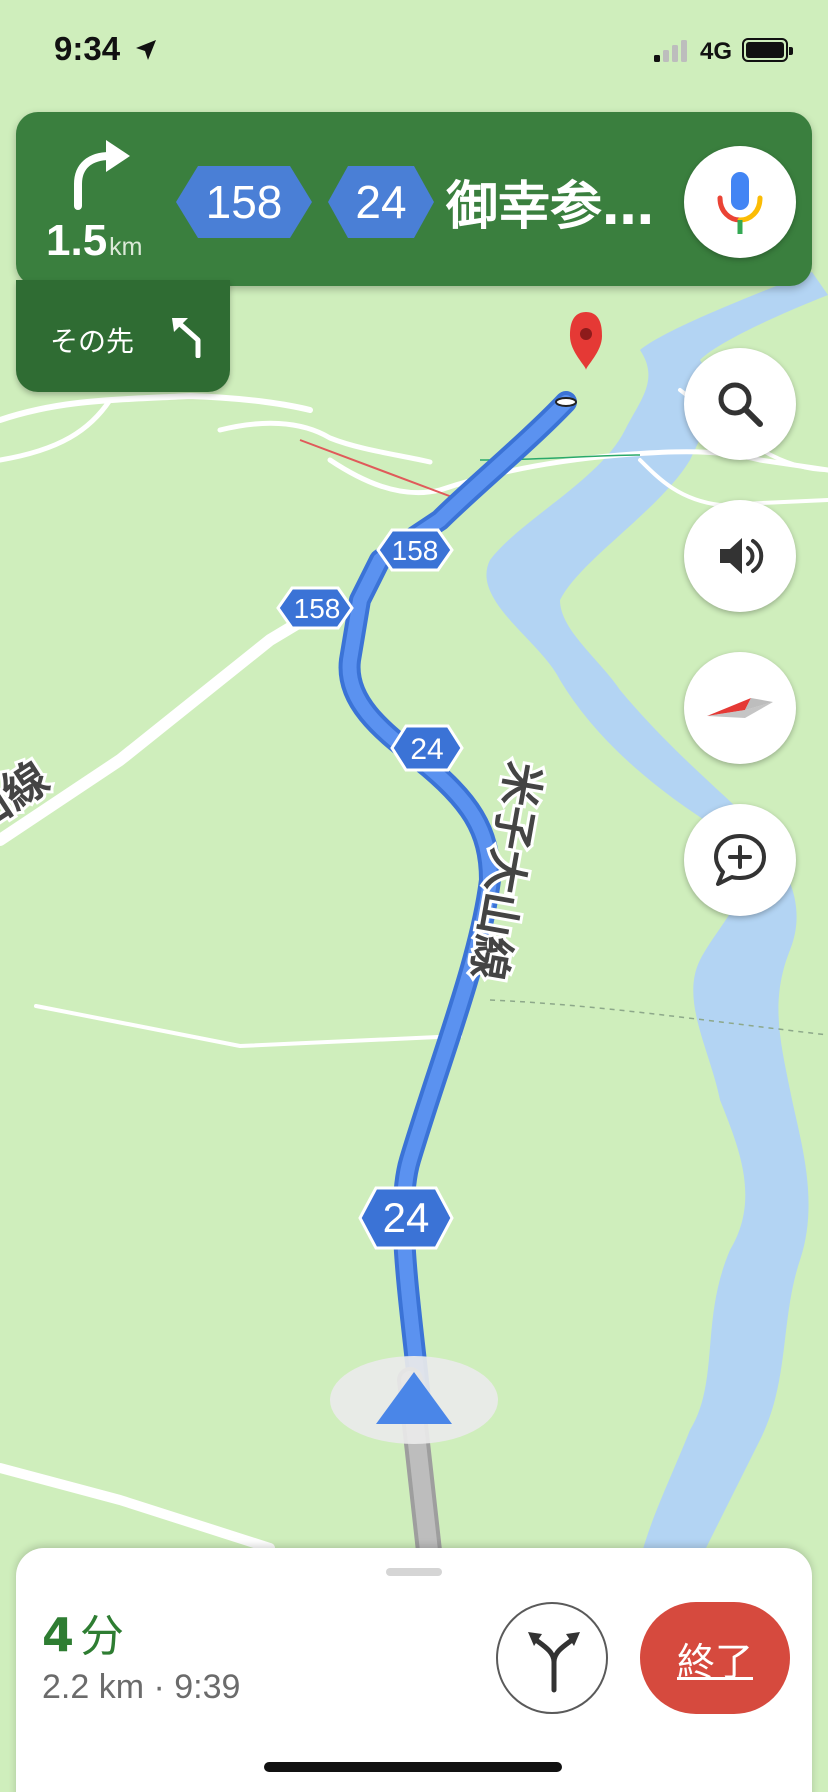  I want to click on turn-right-arrow-icon, so click(102, 175).